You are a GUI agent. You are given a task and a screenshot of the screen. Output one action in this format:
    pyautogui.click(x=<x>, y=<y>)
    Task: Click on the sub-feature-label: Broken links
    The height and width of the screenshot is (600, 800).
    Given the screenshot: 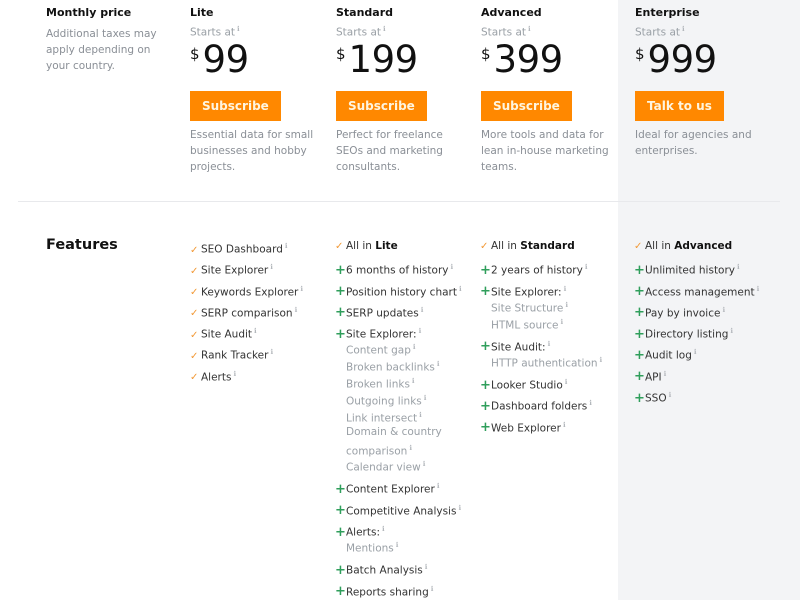 What is the action you would take?
    pyautogui.click(x=378, y=384)
    